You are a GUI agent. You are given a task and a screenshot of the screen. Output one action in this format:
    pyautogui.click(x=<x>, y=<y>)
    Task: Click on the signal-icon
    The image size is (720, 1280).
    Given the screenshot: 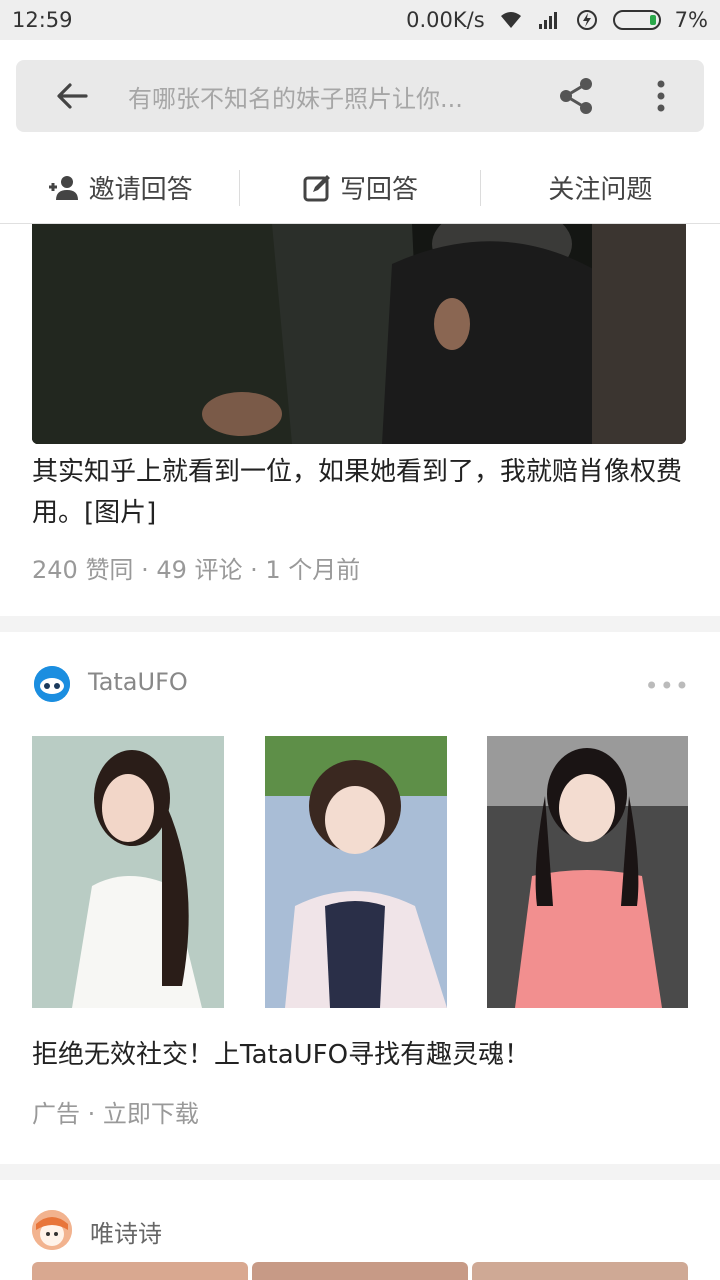 What is the action you would take?
    pyautogui.click(x=549, y=20)
    